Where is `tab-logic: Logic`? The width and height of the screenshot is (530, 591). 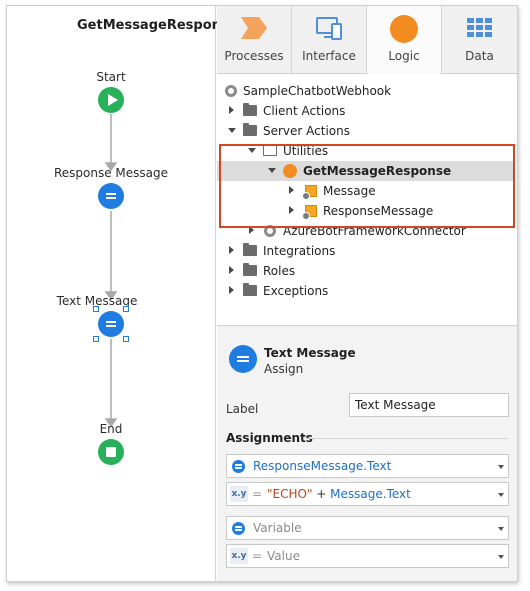
tab-logic: Logic is located at coordinates (404, 40).